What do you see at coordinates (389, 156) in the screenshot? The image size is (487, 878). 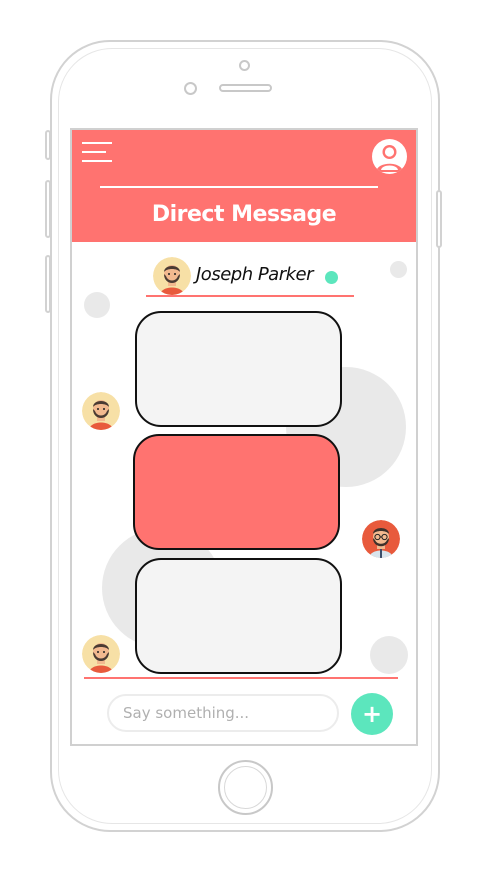 I see `user-profile-icon` at bounding box center [389, 156].